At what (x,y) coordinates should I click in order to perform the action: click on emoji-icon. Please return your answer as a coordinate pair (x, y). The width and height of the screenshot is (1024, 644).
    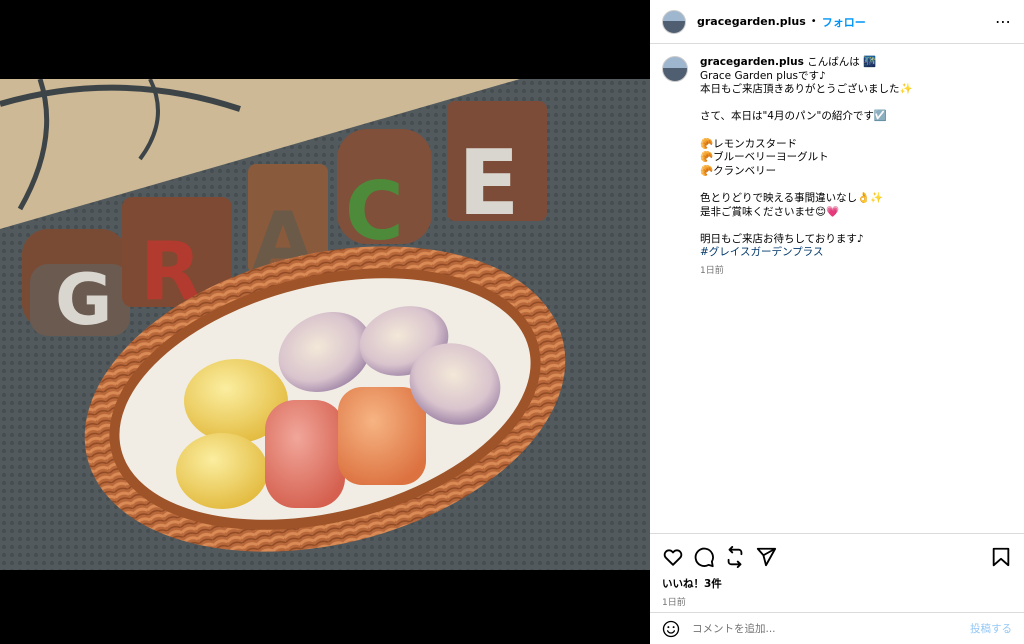
    Looking at the image, I should click on (671, 629).